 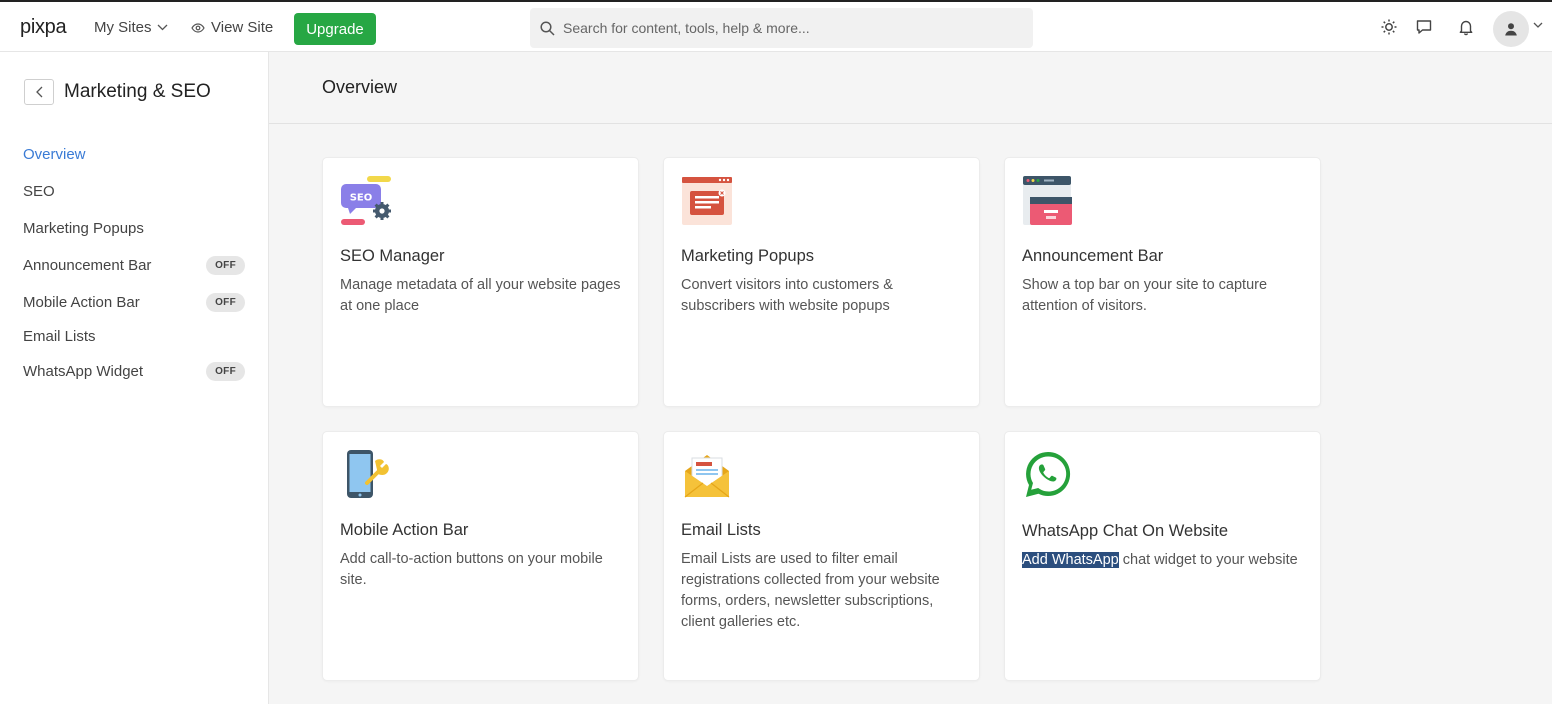 What do you see at coordinates (242, 27) in the screenshot?
I see `view-site-label: View Site` at bounding box center [242, 27].